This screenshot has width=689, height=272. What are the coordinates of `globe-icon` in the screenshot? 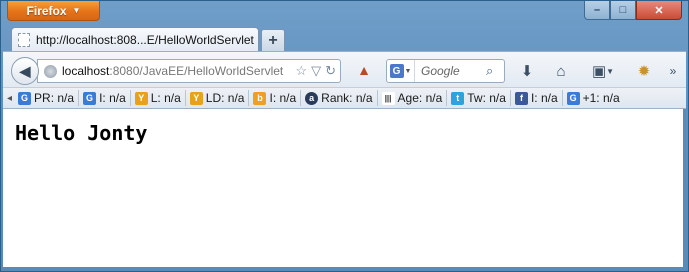 It's located at (50, 71).